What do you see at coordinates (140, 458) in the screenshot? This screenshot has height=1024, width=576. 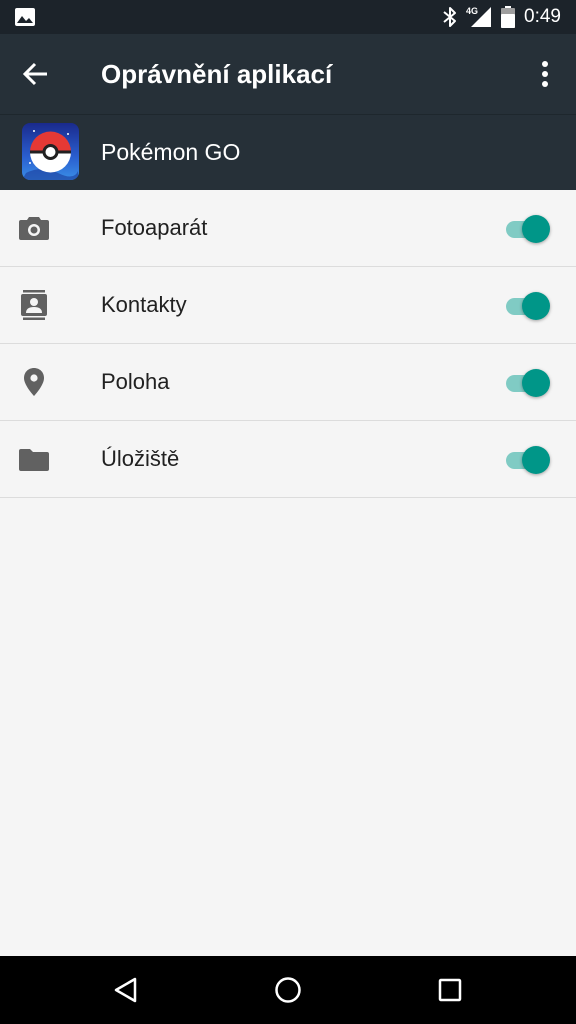 I see `permission-label: Úložiště` at bounding box center [140, 458].